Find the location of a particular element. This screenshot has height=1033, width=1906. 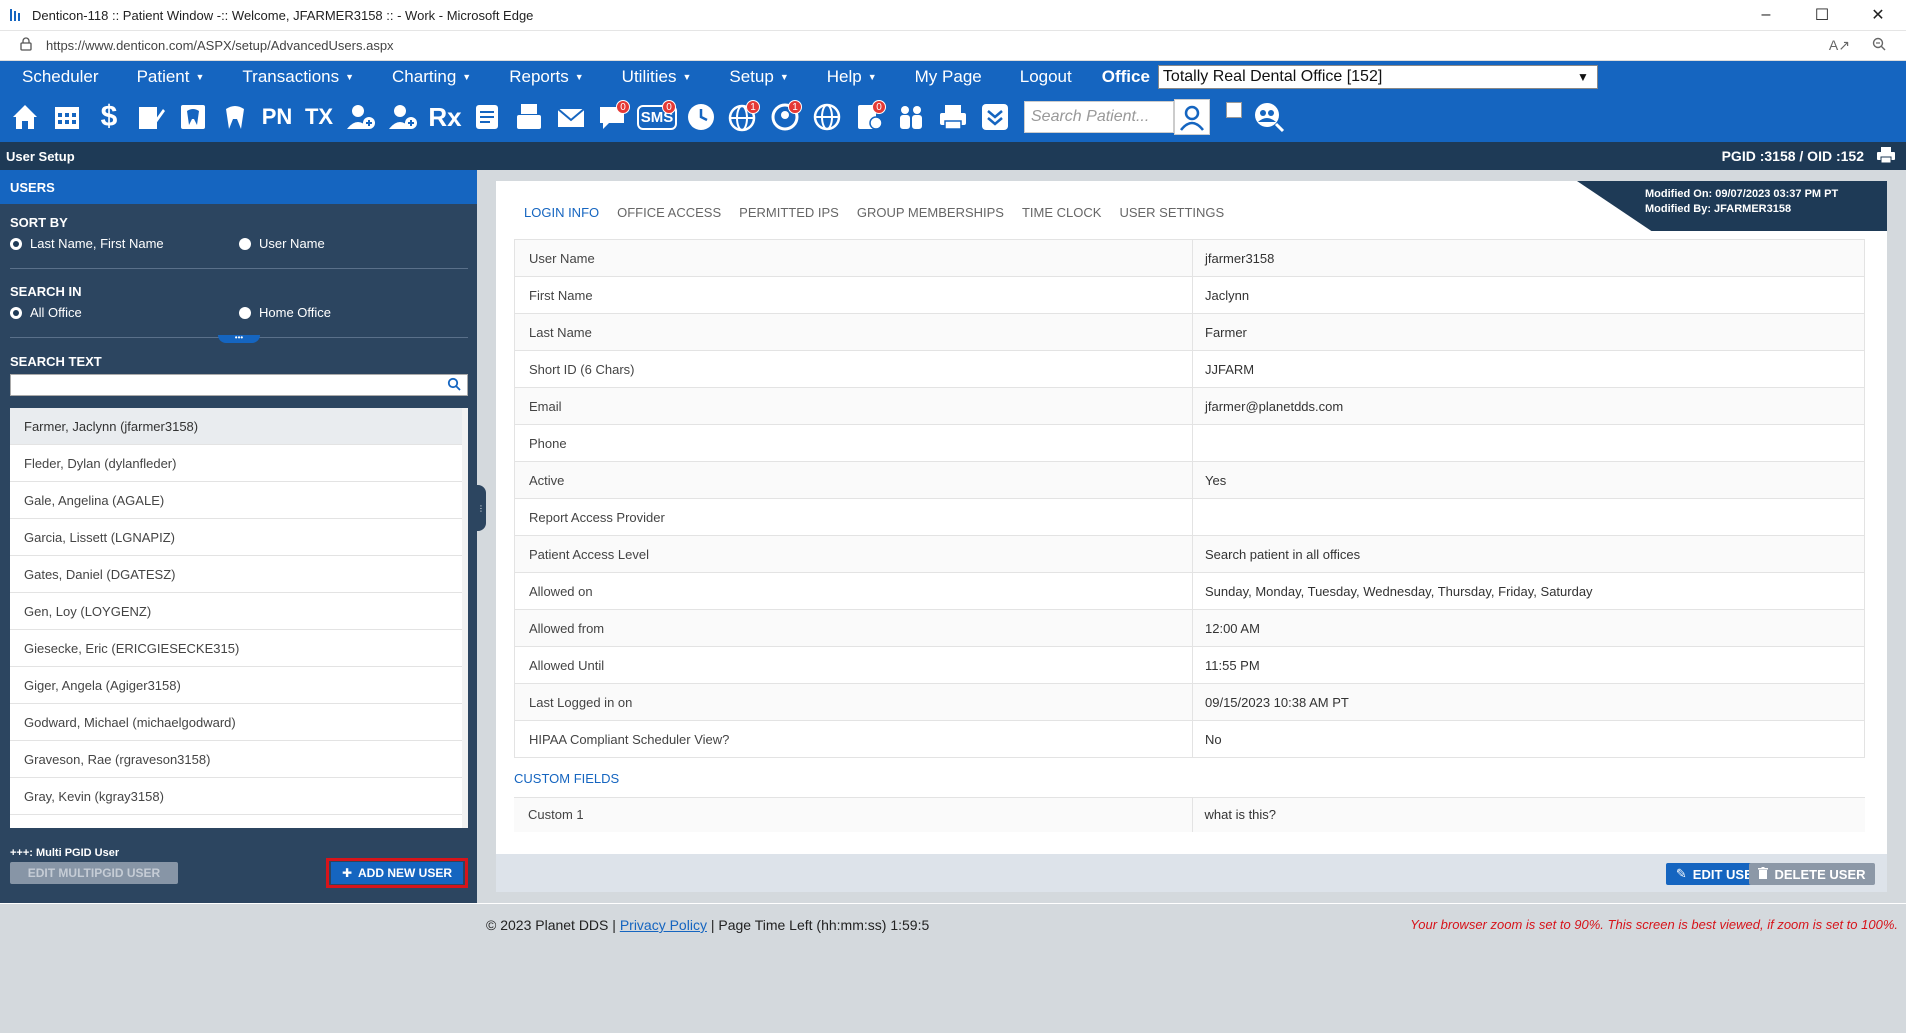

user-list-item: Farmer, Jaclynn (jfarmer3158) is located at coordinates (236, 426).